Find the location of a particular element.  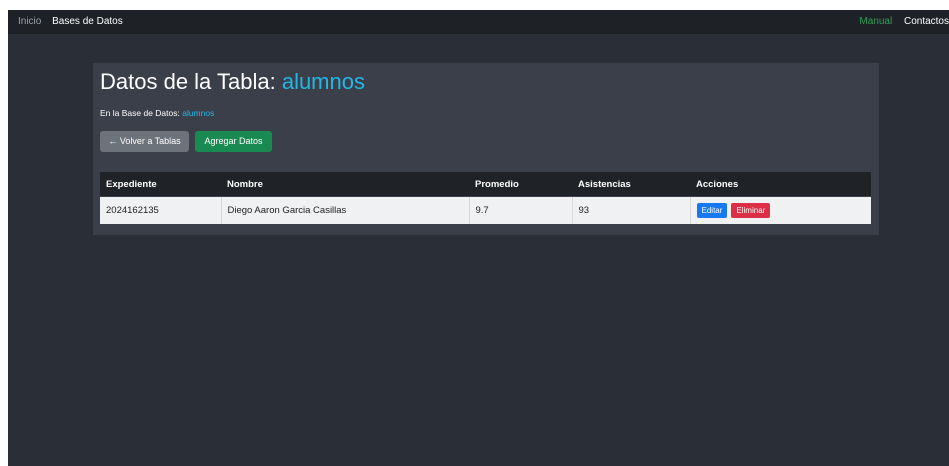

header-expediente: Expediente is located at coordinates (160, 184).